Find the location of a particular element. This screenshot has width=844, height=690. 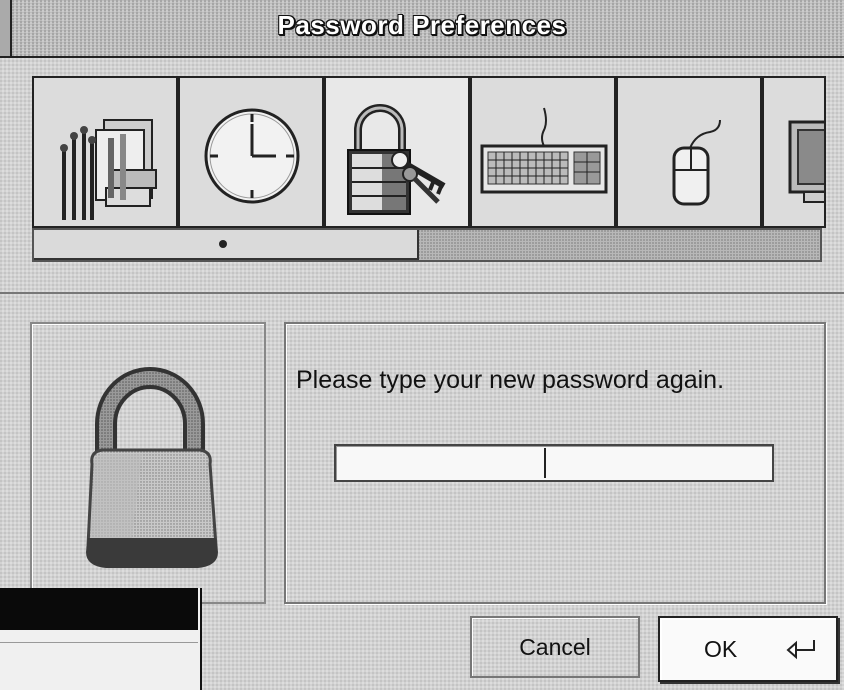

overlapping-window-fragment is located at coordinates (101, 639).